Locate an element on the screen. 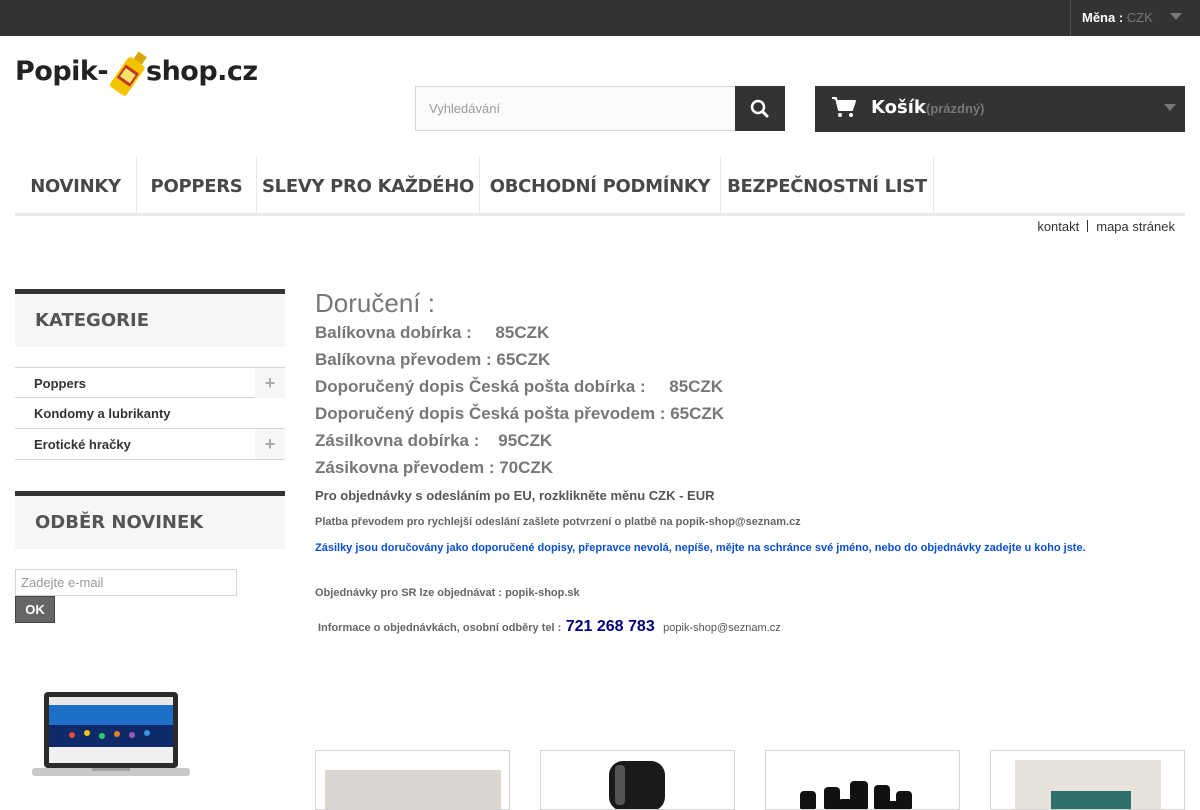 This screenshot has width=1200, height=810. currency-value: CZK is located at coordinates (1139, 17).